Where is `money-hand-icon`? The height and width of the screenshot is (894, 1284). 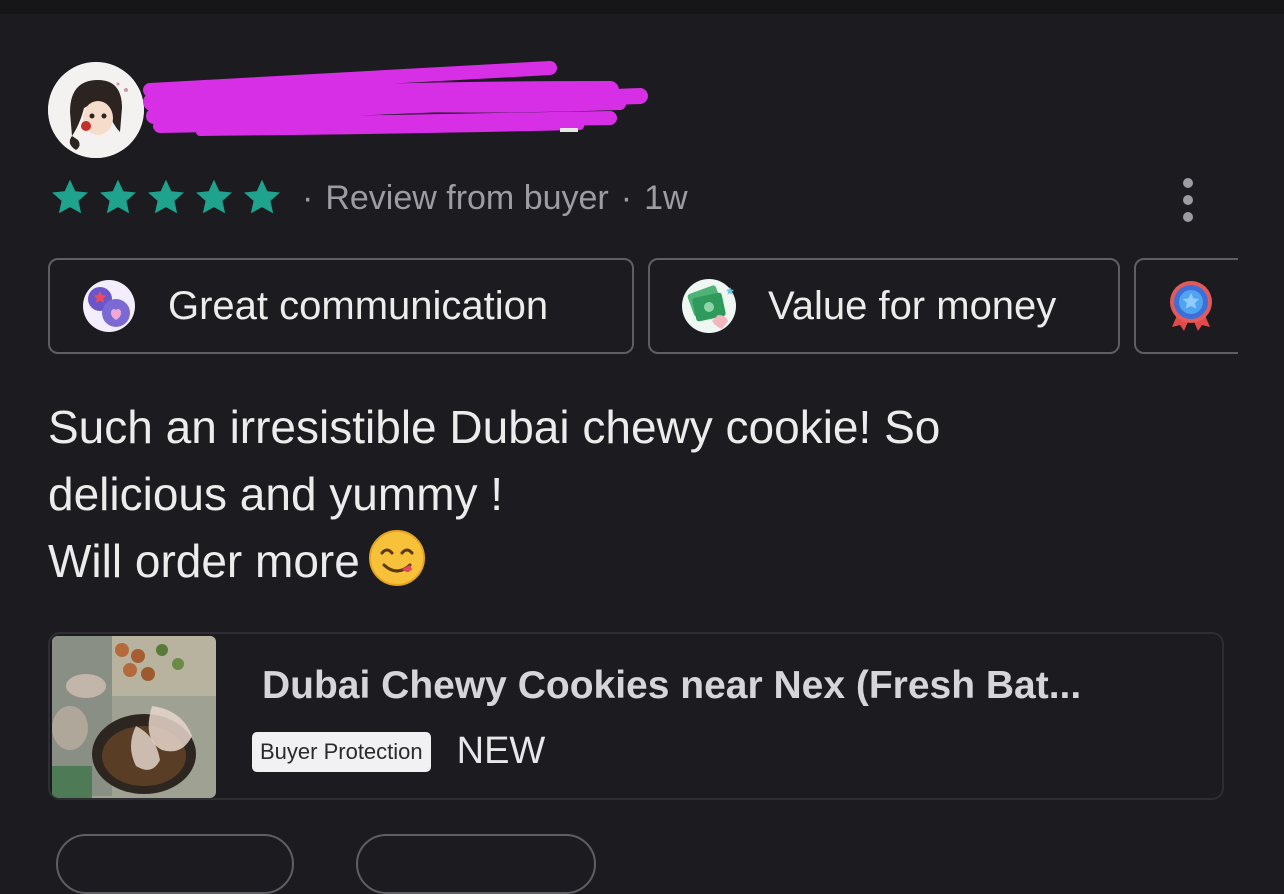 money-hand-icon is located at coordinates (709, 306).